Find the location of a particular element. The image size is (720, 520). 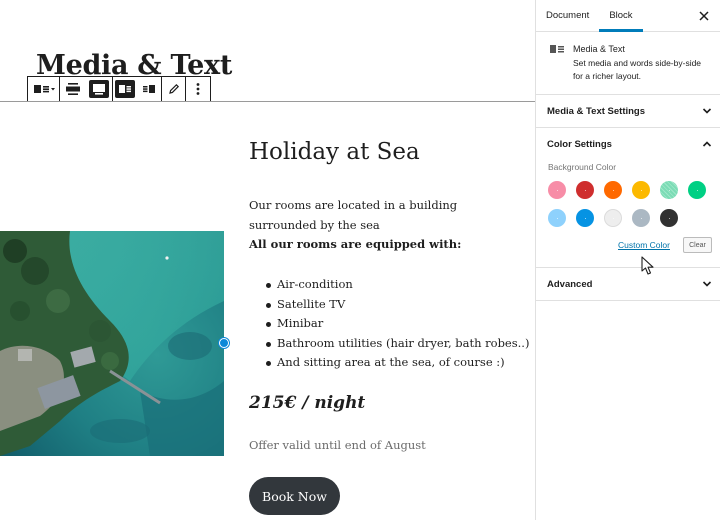

change-block-type-button is located at coordinates (44, 89).